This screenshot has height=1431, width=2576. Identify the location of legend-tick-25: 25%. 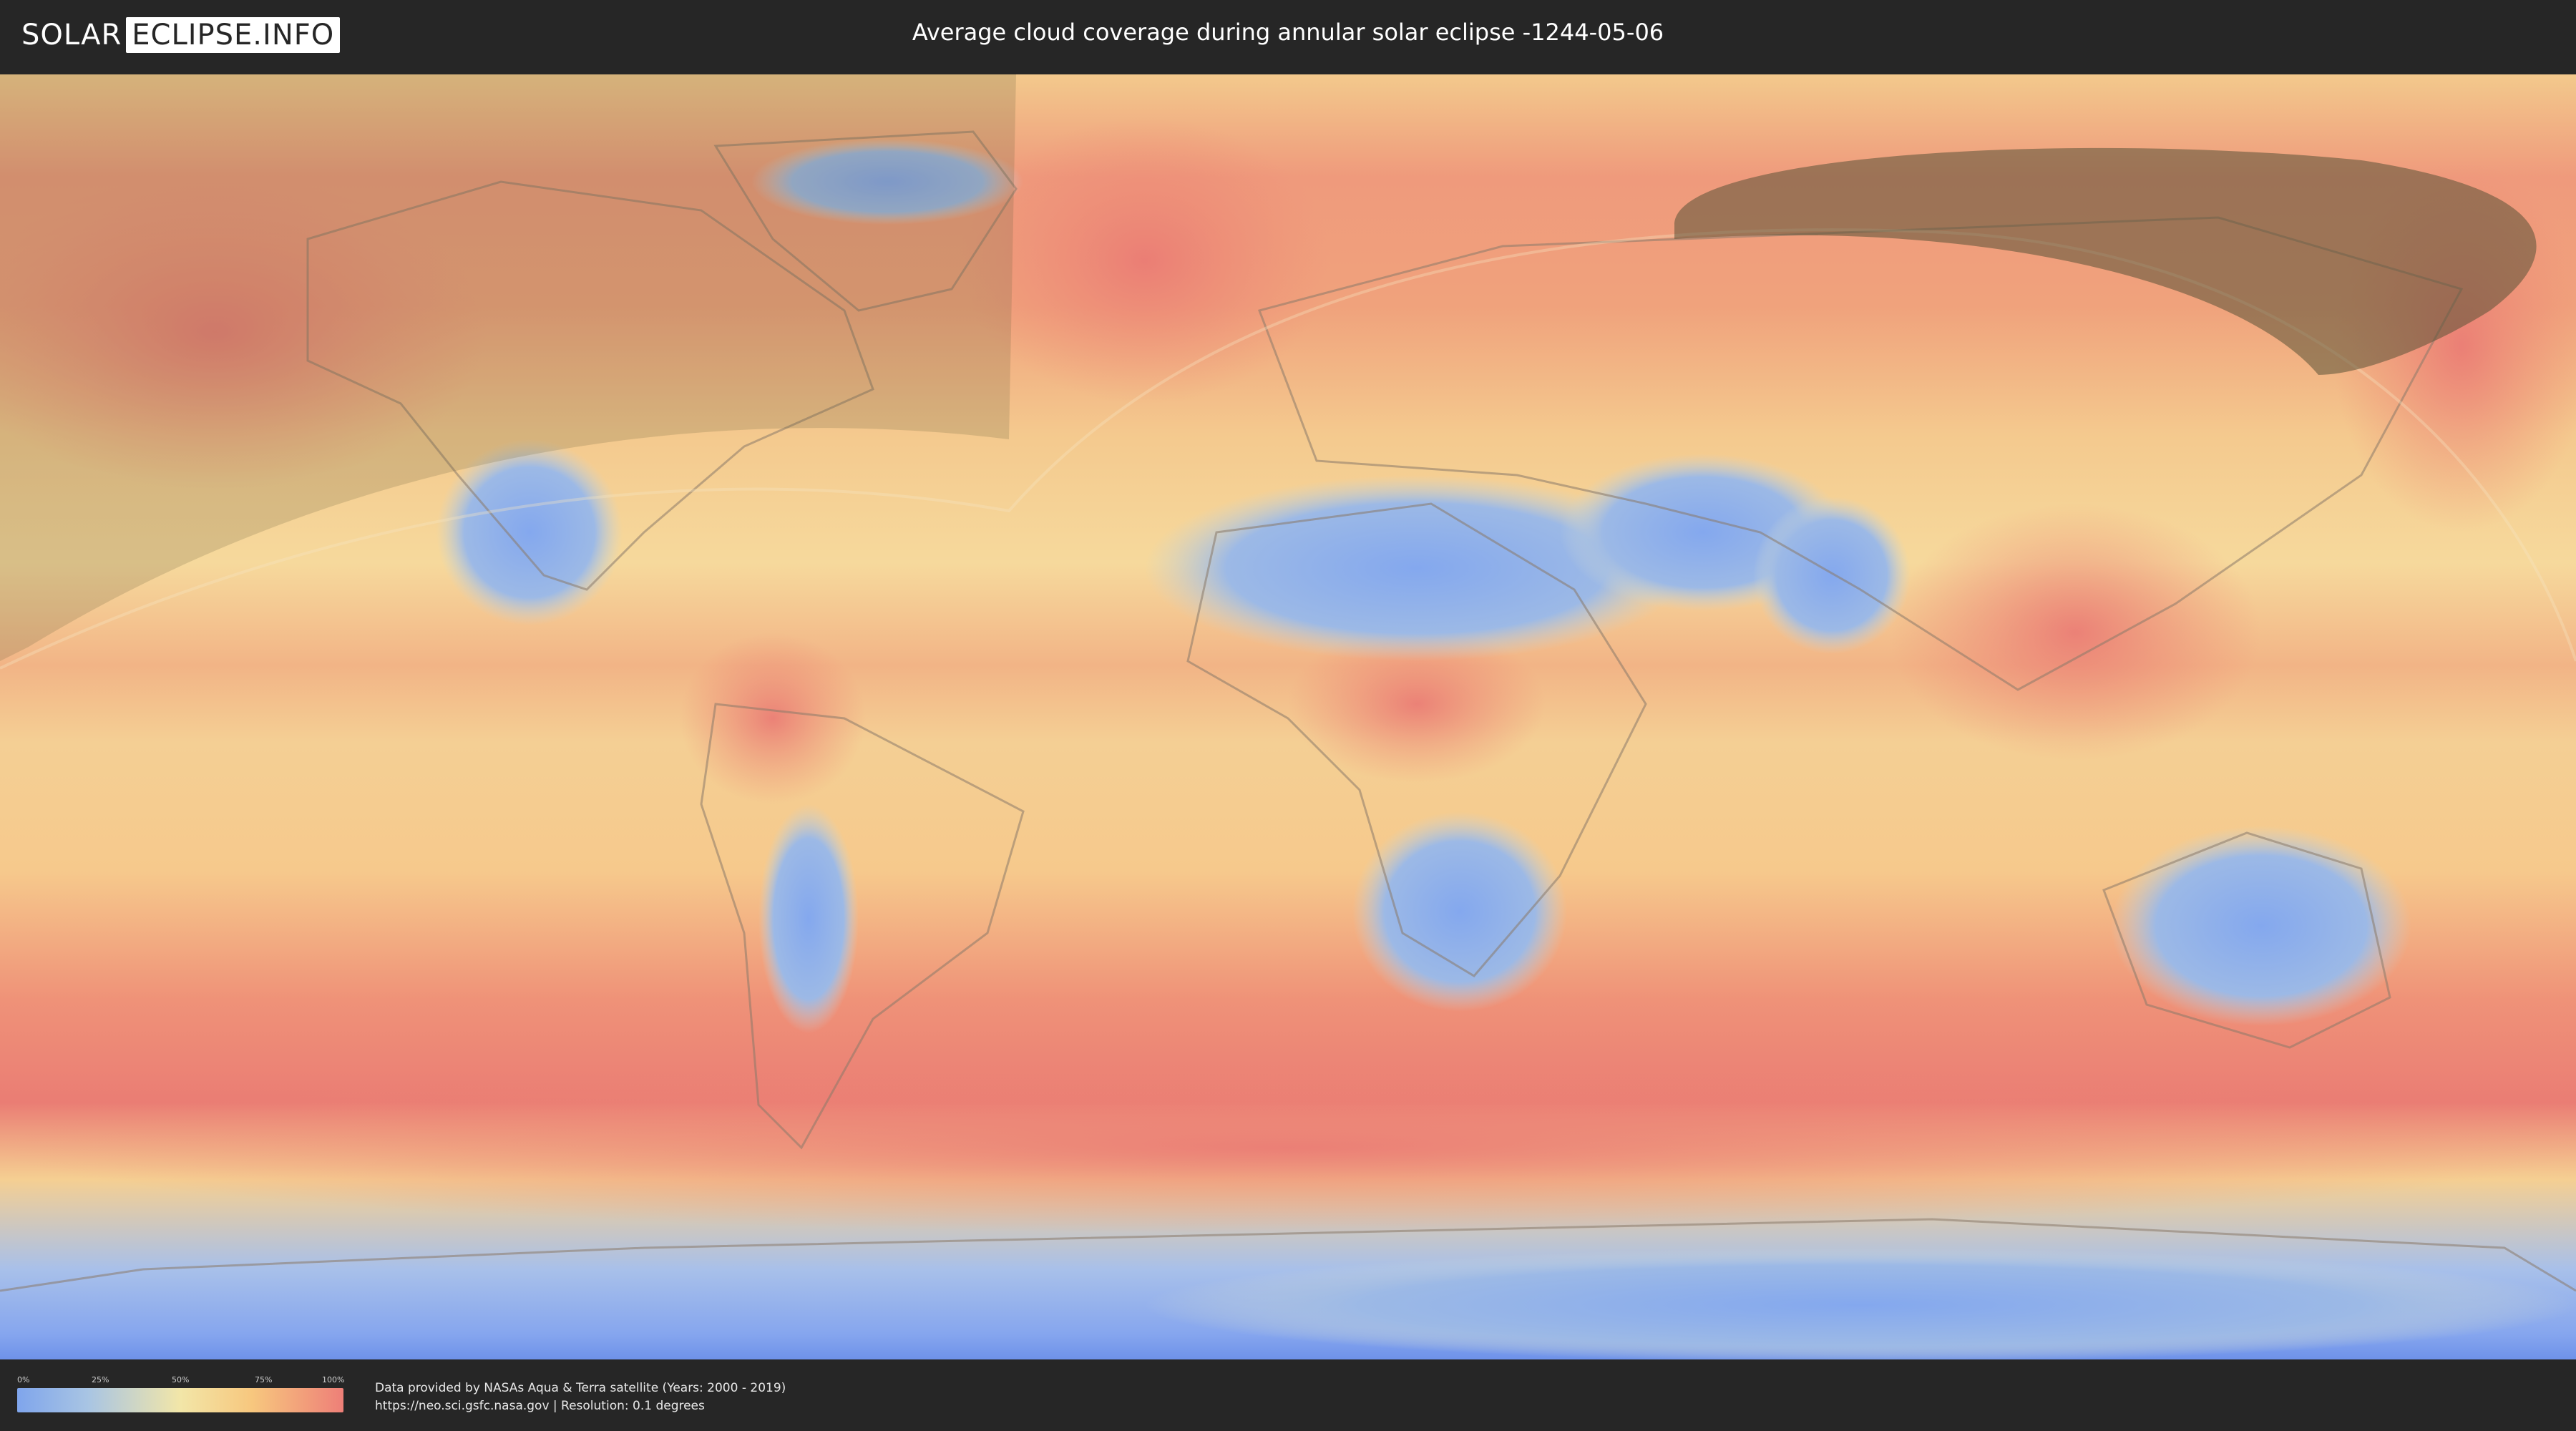
(100, 1379).